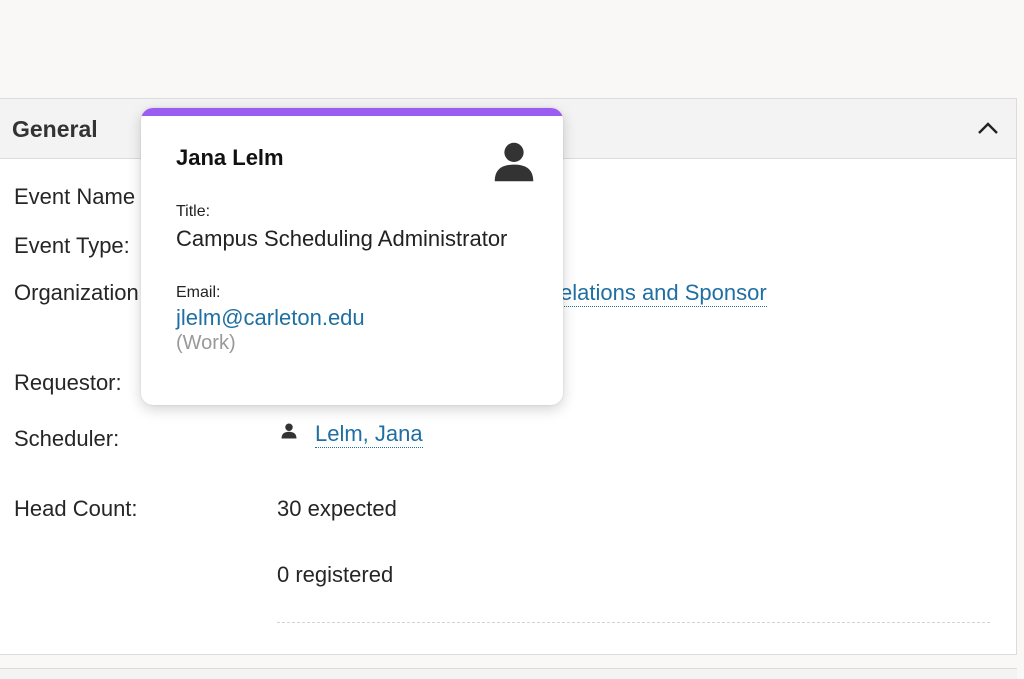 The width and height of the screenshot is (1024, 679). I want to click on chevron-up-icon, so click(988, 128).